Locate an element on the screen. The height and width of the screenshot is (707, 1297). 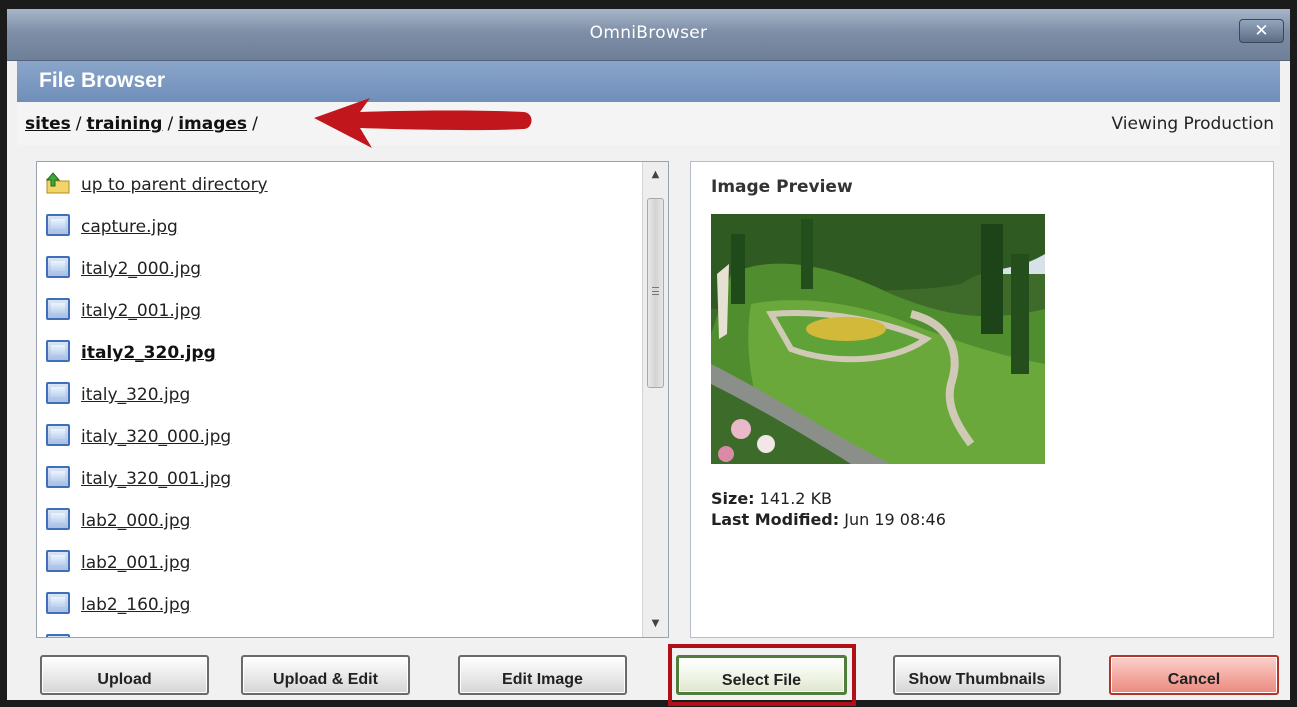
breadcrumb-images: images is located at coordinates (212, 124).